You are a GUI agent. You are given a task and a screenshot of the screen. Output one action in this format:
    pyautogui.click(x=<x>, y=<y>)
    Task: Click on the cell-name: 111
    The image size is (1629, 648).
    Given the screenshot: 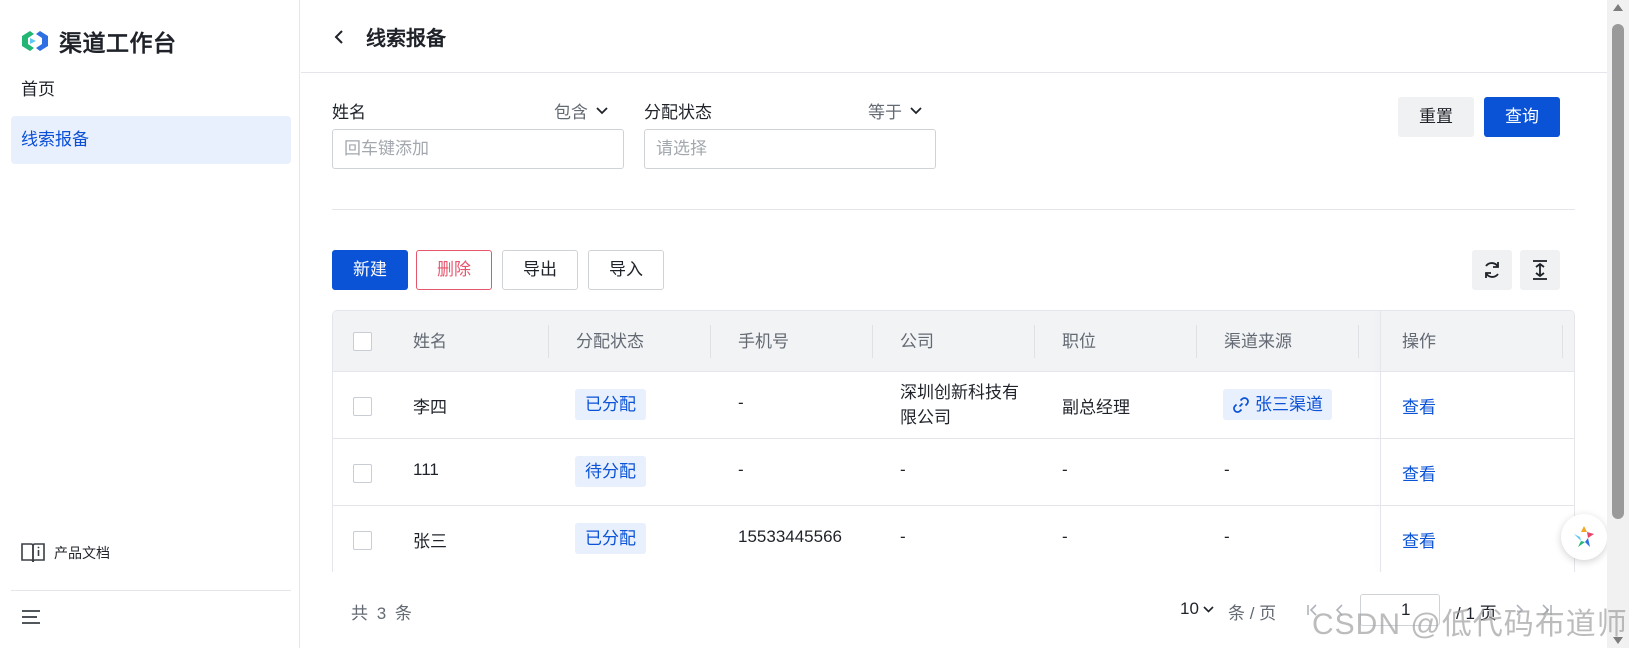 What is the action you would take?
    pyautogui.click(x=426, y=469)
    